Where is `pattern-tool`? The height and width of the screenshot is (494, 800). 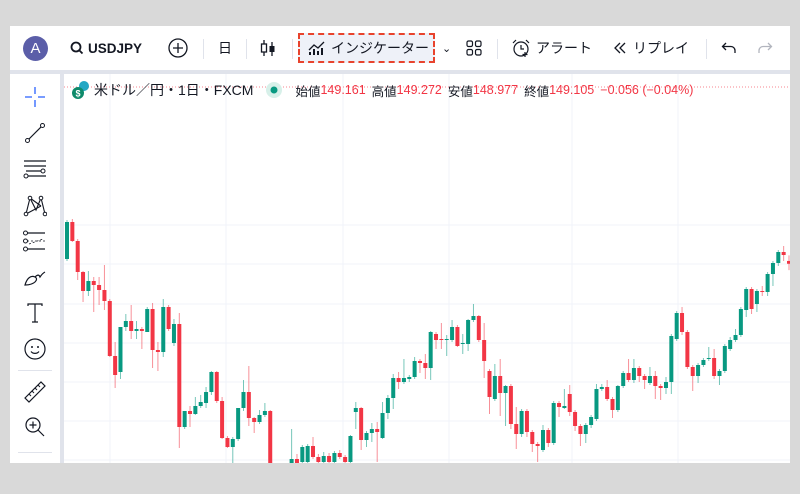
pattern-tool is located at coordinates (35, 205).